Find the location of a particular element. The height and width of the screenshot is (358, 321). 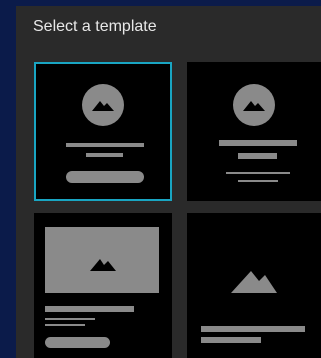

image-placeholder-banner is located at coordinates (102, 260).